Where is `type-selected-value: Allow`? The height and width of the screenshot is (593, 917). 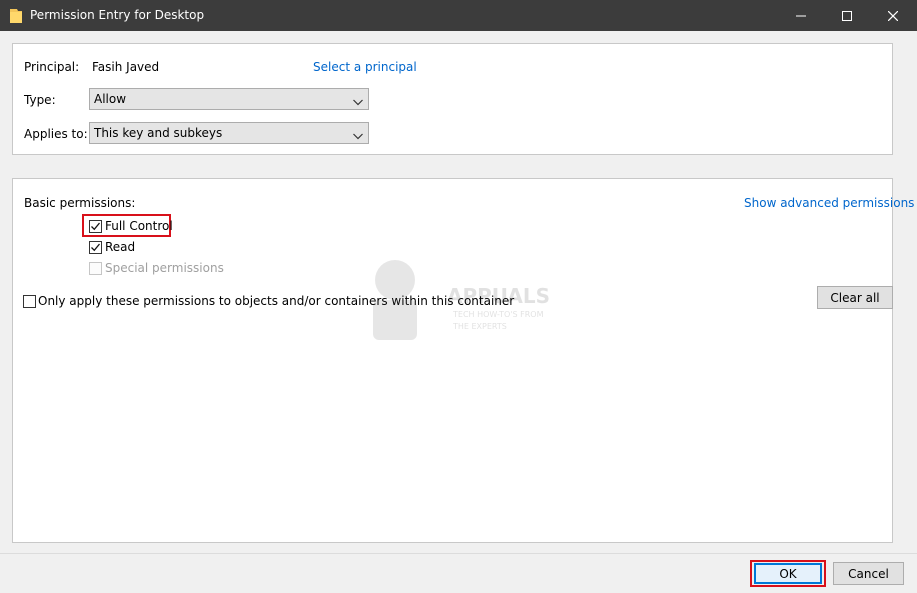
type-selected-value: Allow is located at coordinates (110, 99).